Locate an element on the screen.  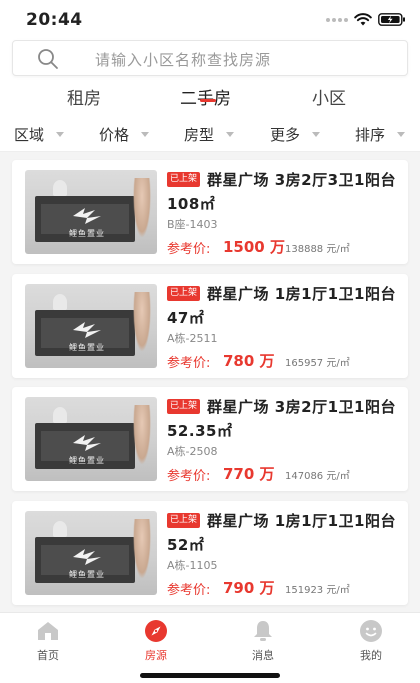
active-tab-indicator is located at coordinates (208, 100).